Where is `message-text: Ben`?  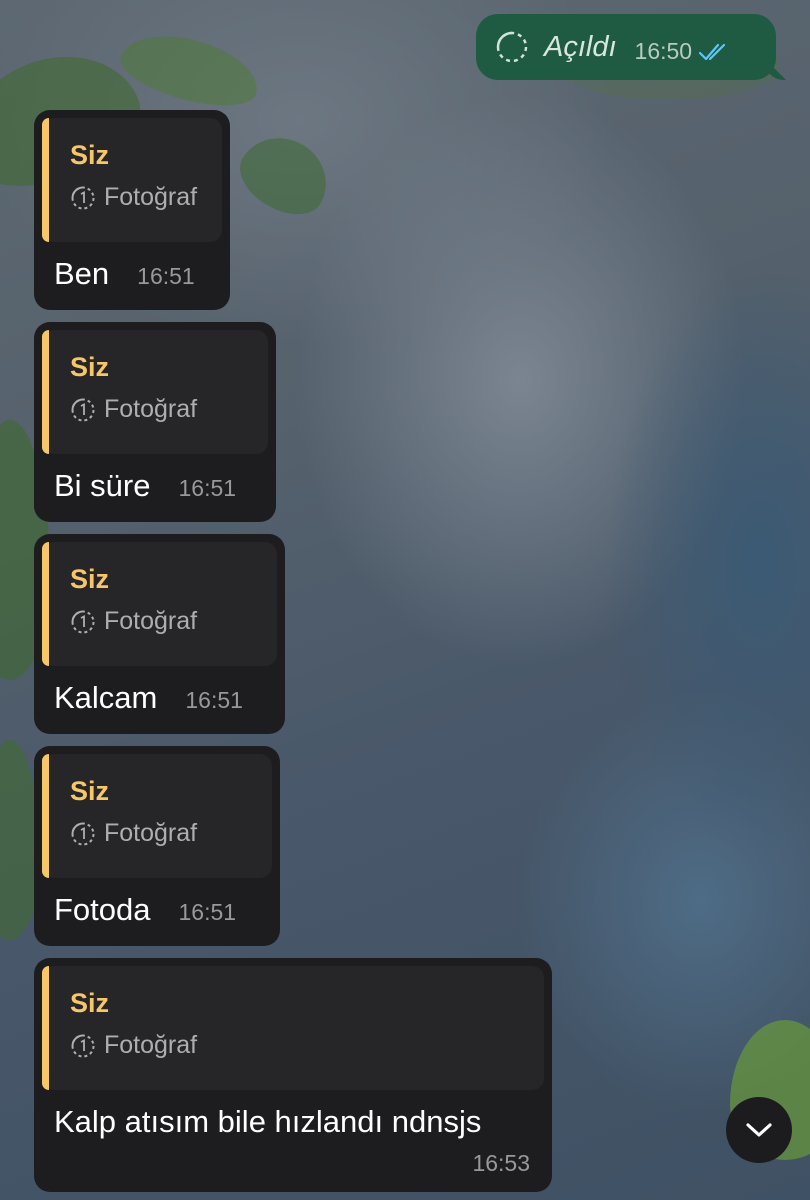
message-text: Ben is located at coordinates (82, 273).